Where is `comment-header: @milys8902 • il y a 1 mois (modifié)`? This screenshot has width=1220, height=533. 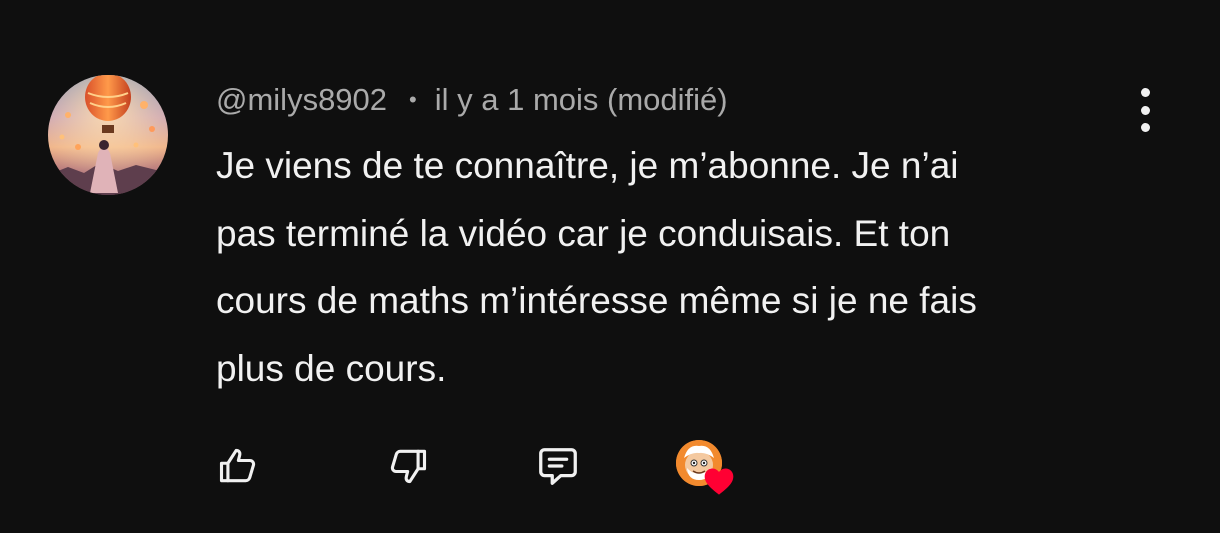 comment-header: @milys8902 • il y a 1 mois (modifié) is located at coordinates (472, 100).